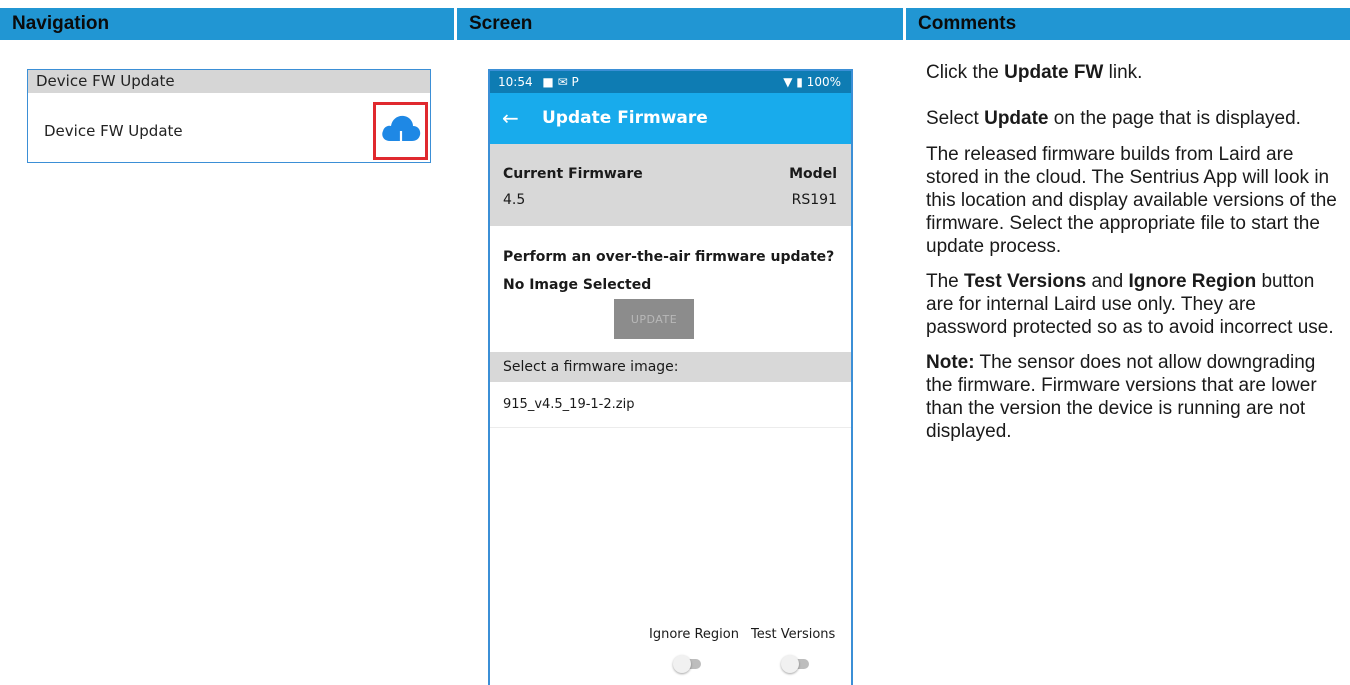 The height and width of the screenshot is (685, 1350). I want to click on comment-bold: Update, so click(1016, 118).